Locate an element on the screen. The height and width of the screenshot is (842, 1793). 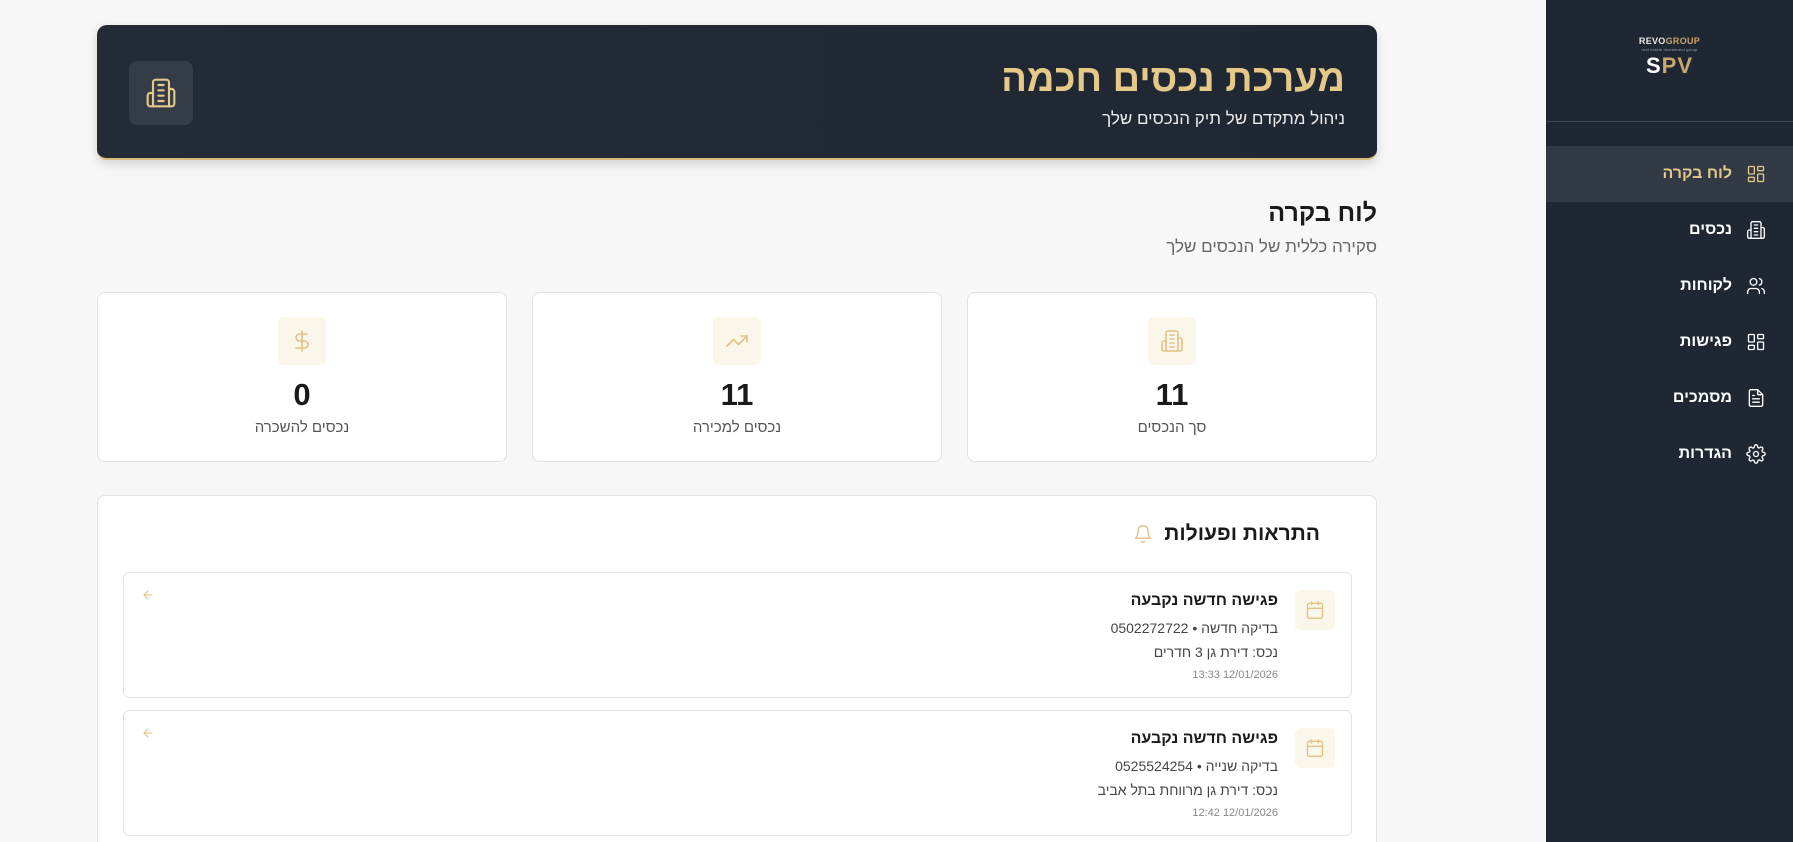
sidebar-item-label: נכסים is located at coordinates (1710, 229).